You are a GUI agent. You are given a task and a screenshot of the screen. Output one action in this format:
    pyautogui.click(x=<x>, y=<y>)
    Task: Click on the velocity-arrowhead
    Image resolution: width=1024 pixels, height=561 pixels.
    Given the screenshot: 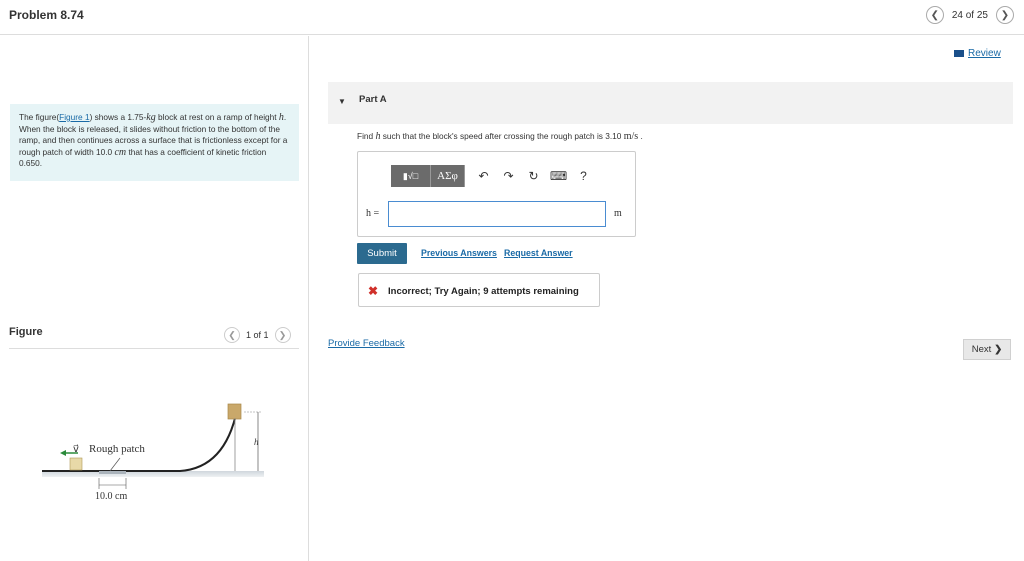 What is the action you would take?
    pyautogui.click(x=63, y=453)
    